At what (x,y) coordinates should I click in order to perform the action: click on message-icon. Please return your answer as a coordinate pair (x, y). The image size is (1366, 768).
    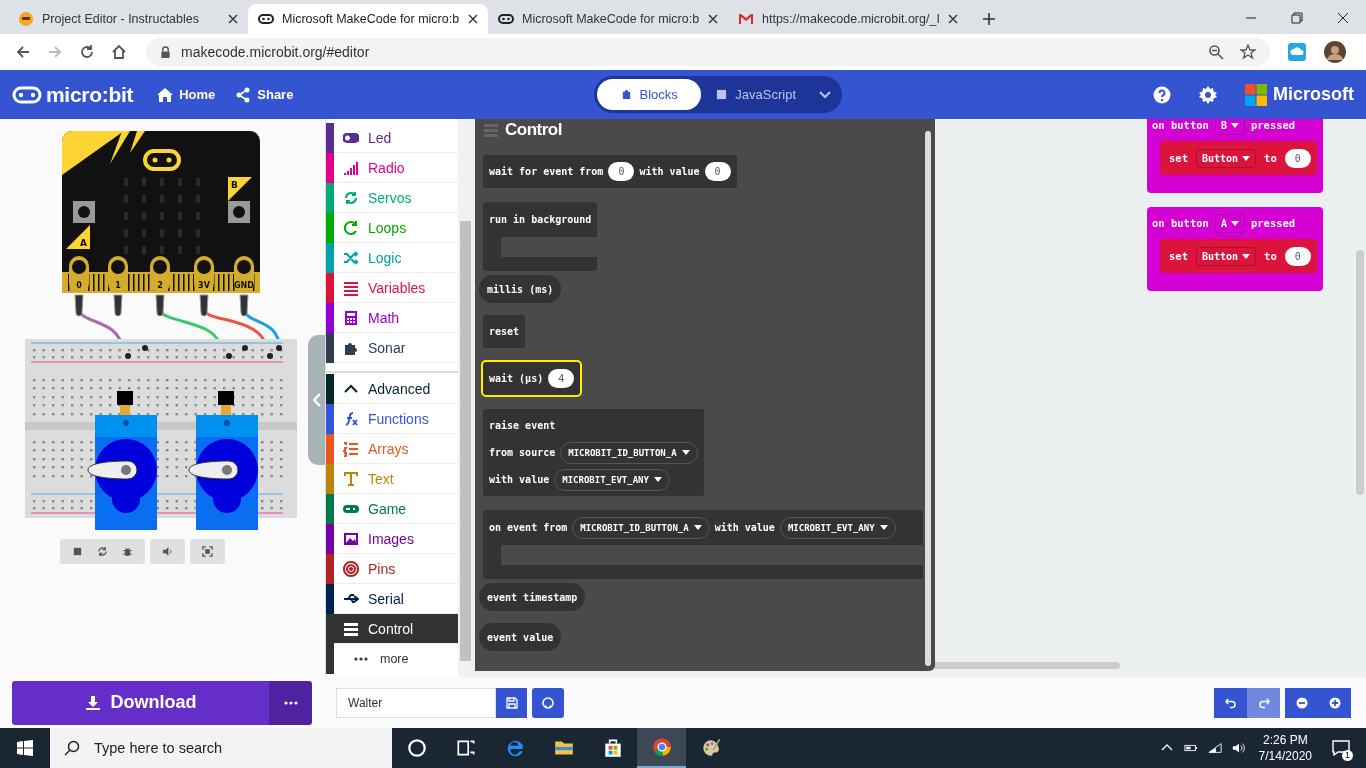
    Looking at the image, I should click on (1341, 748).